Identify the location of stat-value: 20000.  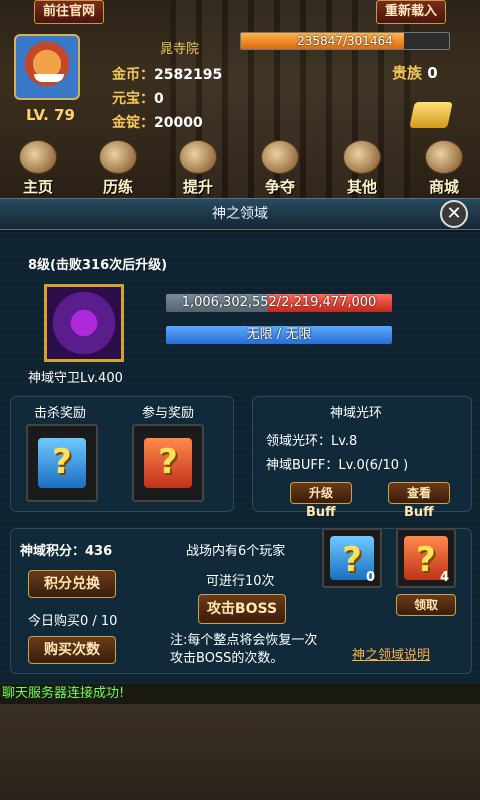
(178, 123).